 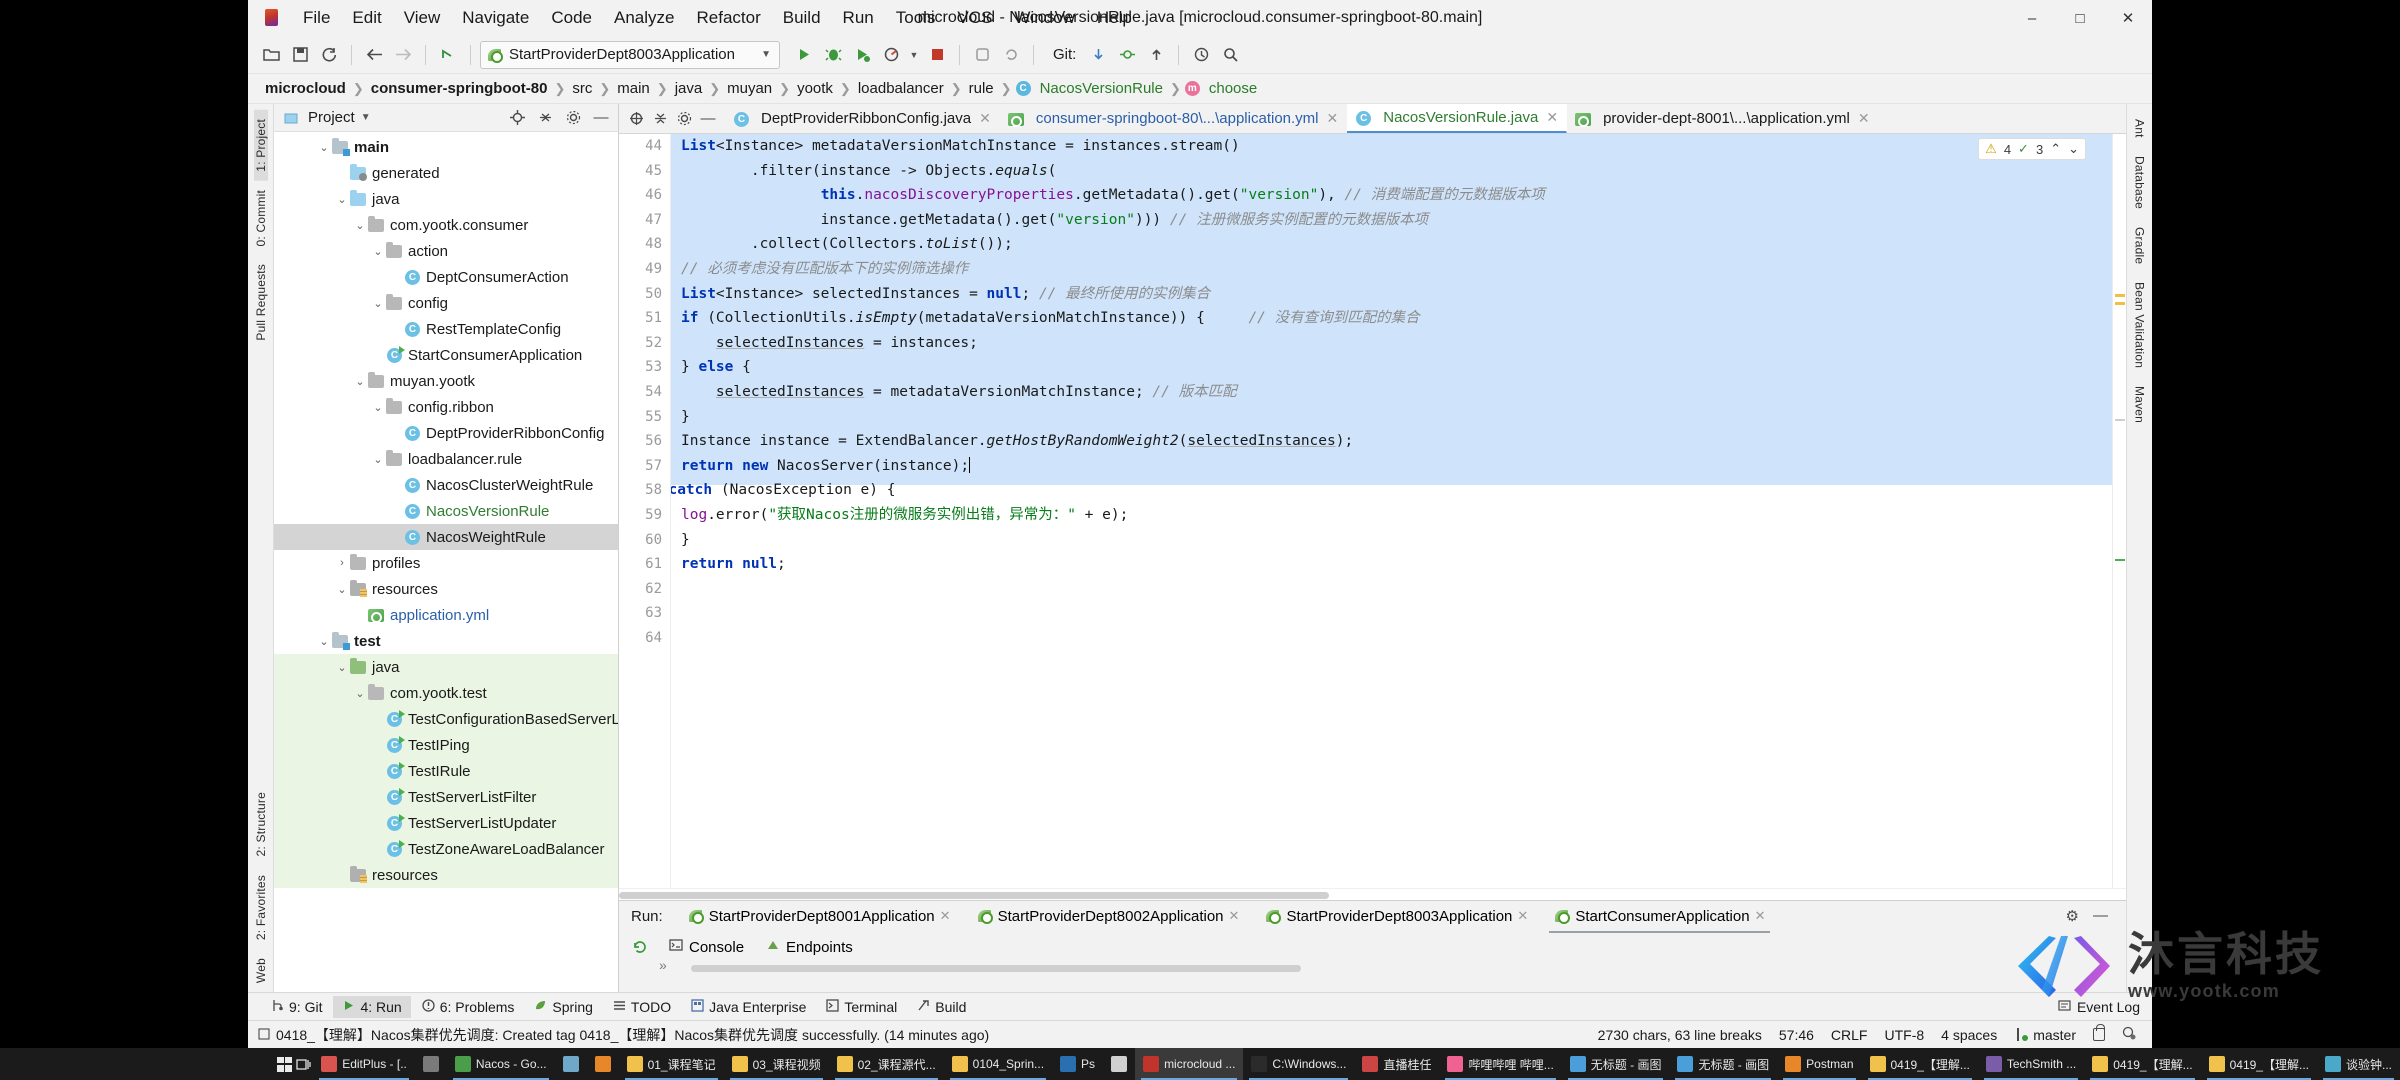 I want to click on project-settings-gear-icon, so click(x=573, y=118).